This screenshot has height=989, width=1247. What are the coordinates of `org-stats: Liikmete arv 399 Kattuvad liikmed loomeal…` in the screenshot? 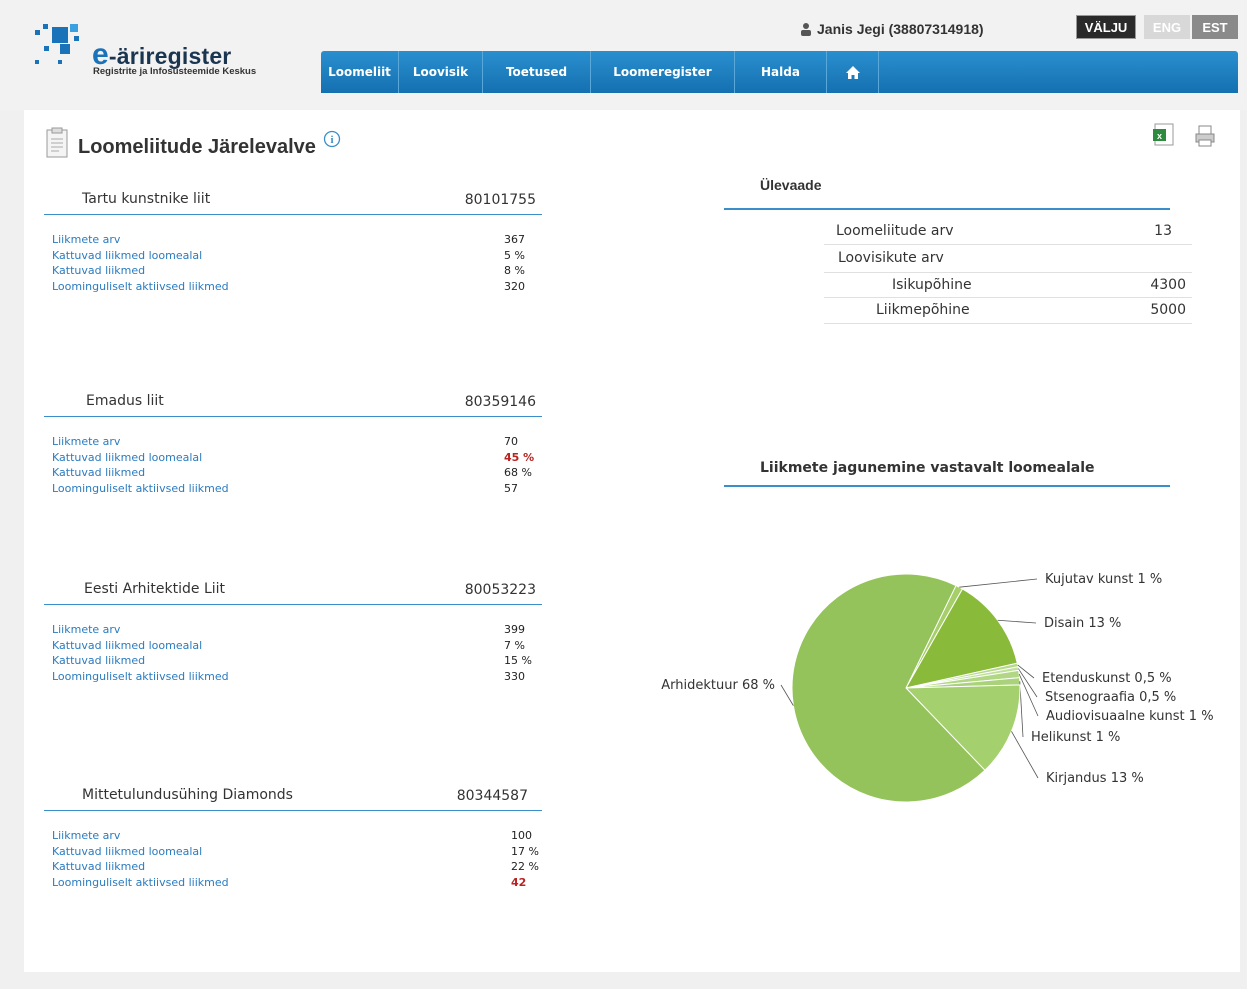 It's located at (293, 654).